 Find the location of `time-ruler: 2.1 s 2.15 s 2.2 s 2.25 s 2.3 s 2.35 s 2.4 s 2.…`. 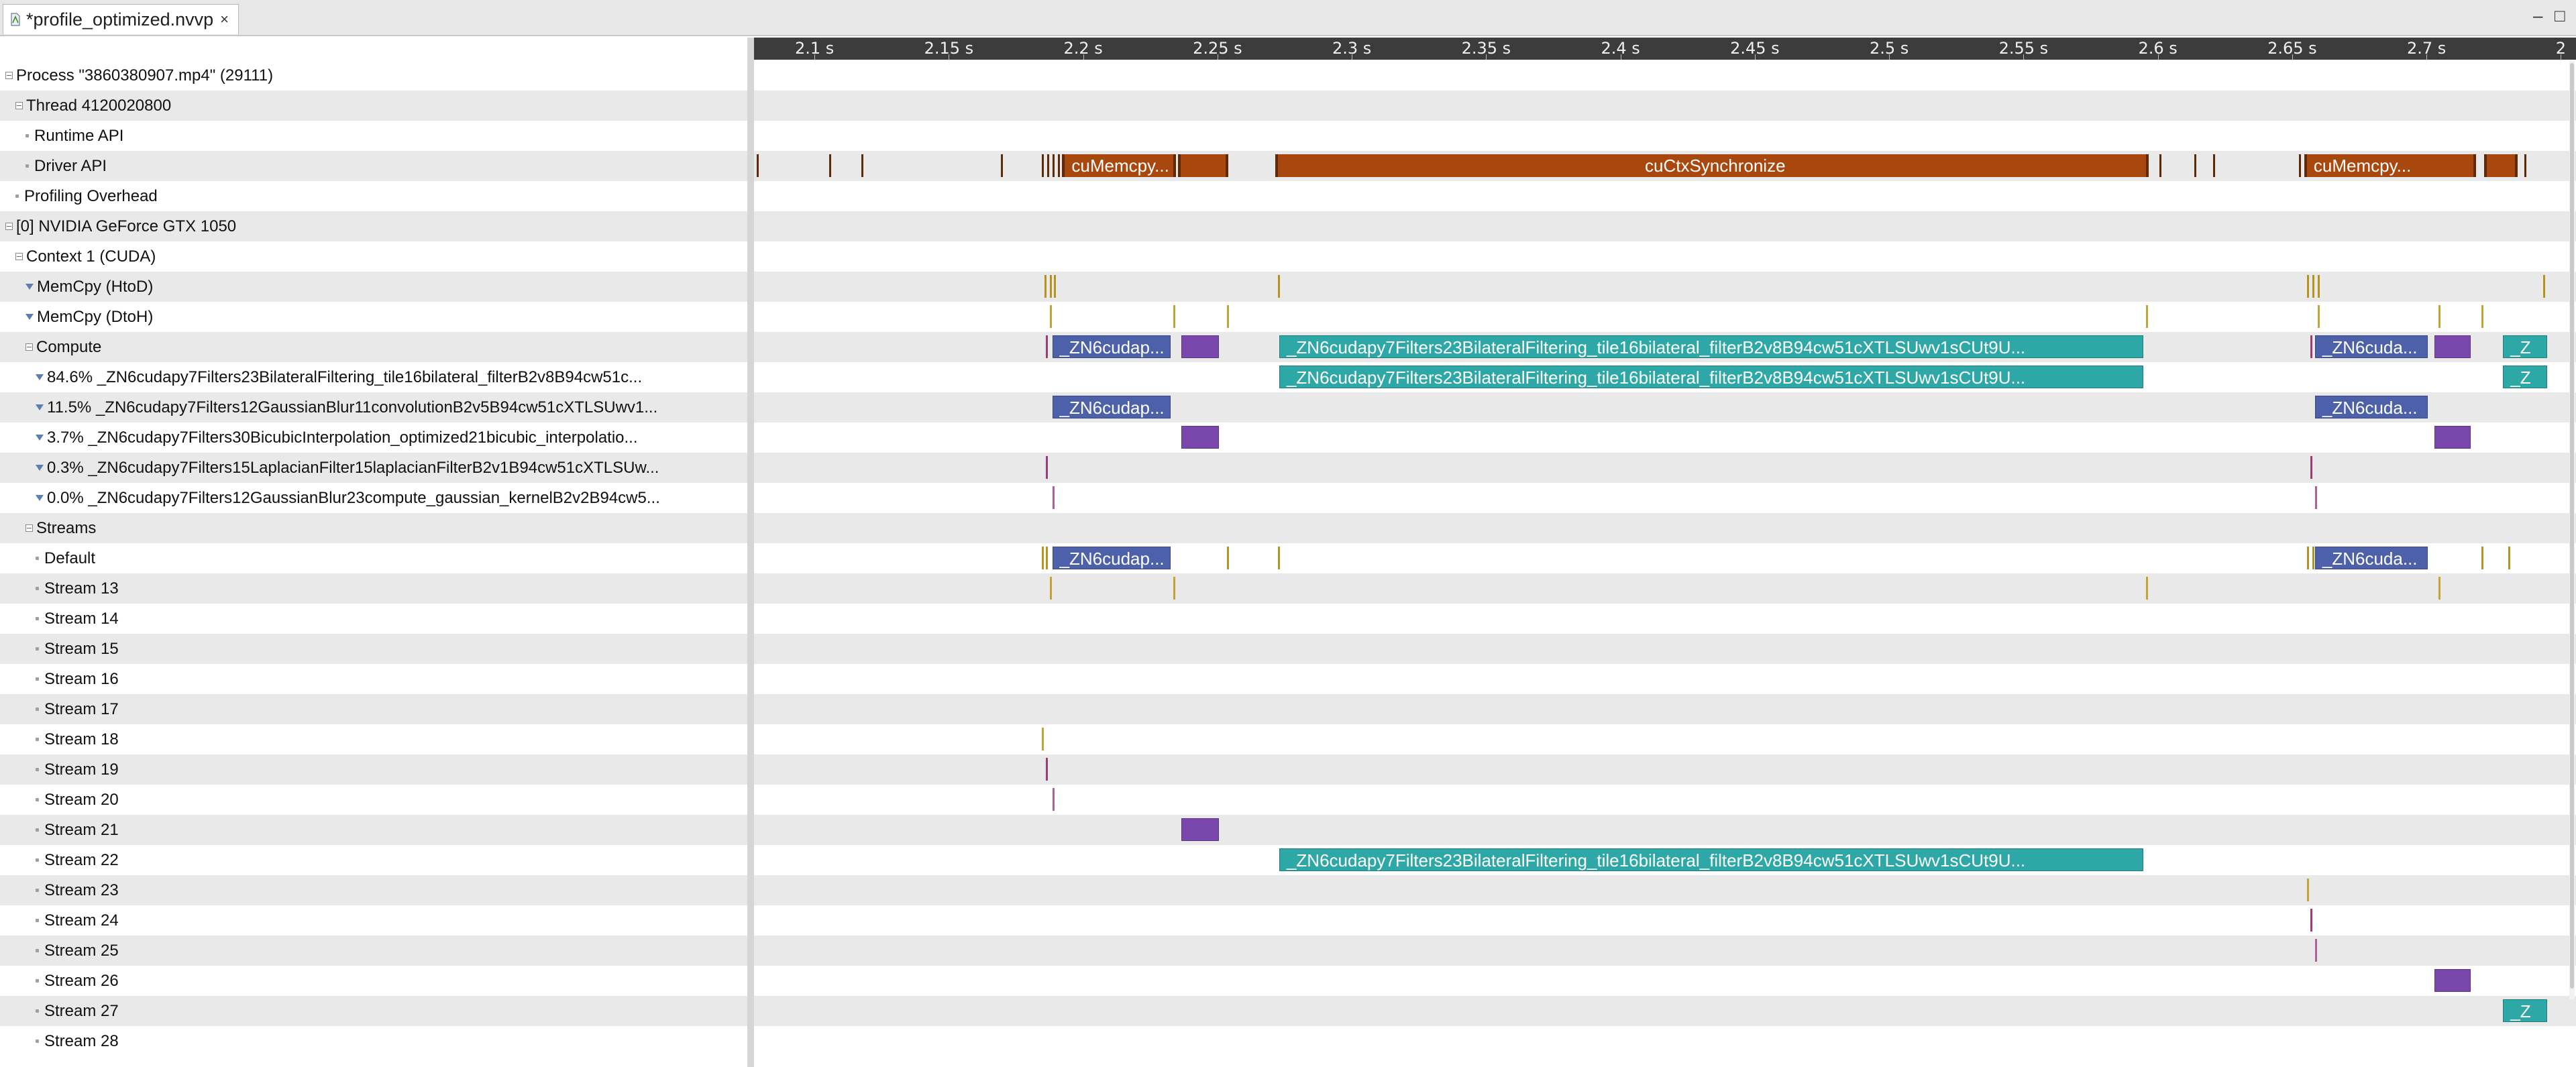

time-ruler: 2.1 s 2.15 s 2.2 s 2.25 s 2.3 s 2.35 s 2.4 s 2.… is located at coordinates (1665, 49).